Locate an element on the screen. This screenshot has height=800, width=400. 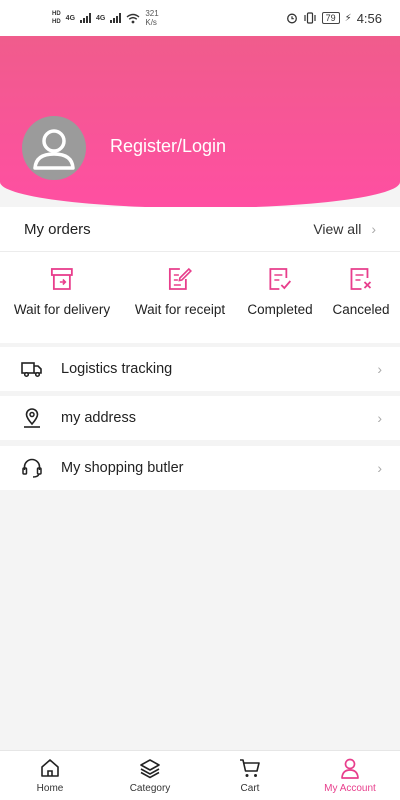
user-icon is located at coordinates (350, 768).